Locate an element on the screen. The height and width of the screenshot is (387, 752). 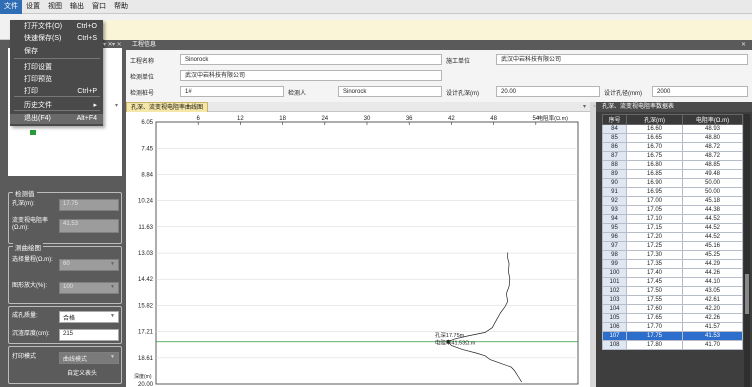
table-row: 108 17.80 41.70 is located at coordinates (672, 345).